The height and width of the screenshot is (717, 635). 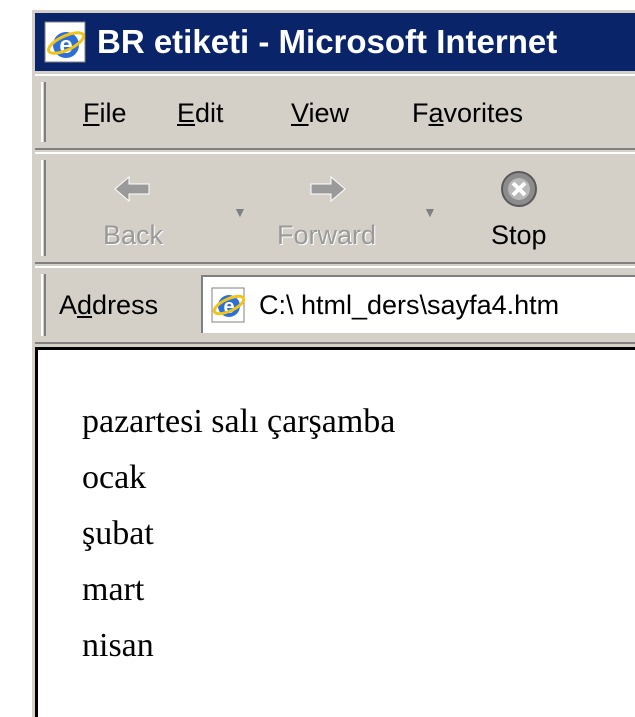 I want to click on address-value: C:\ html_ders\sayfa4.htm, so click(x=409, y=304).